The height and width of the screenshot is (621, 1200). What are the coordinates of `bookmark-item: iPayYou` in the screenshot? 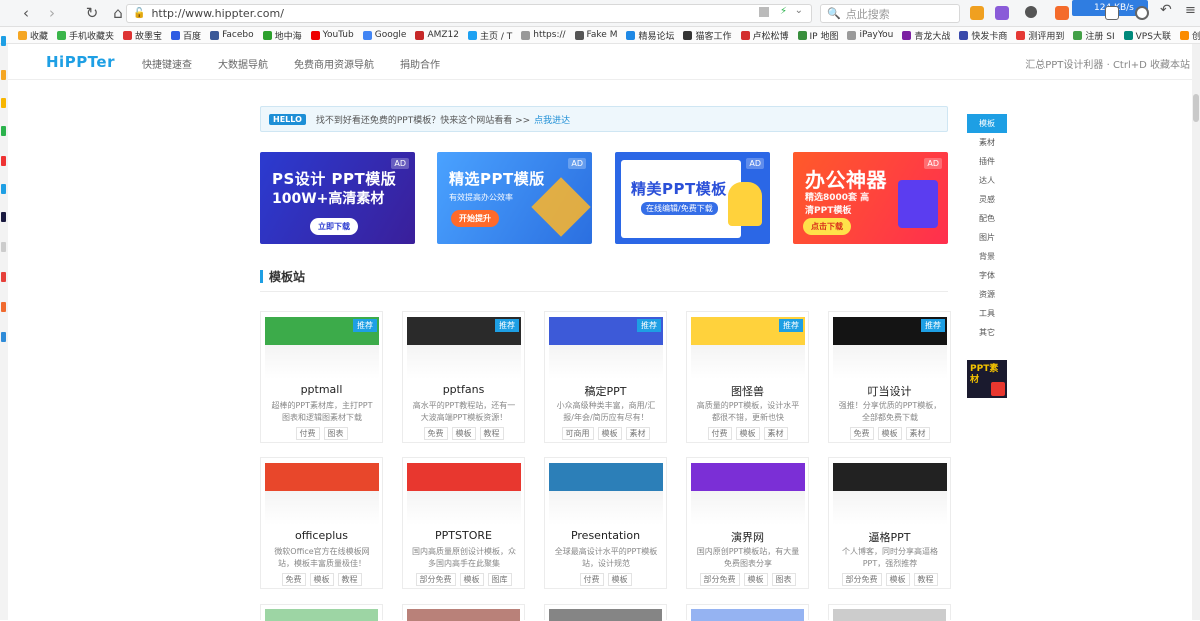 It's located at (870, 35).